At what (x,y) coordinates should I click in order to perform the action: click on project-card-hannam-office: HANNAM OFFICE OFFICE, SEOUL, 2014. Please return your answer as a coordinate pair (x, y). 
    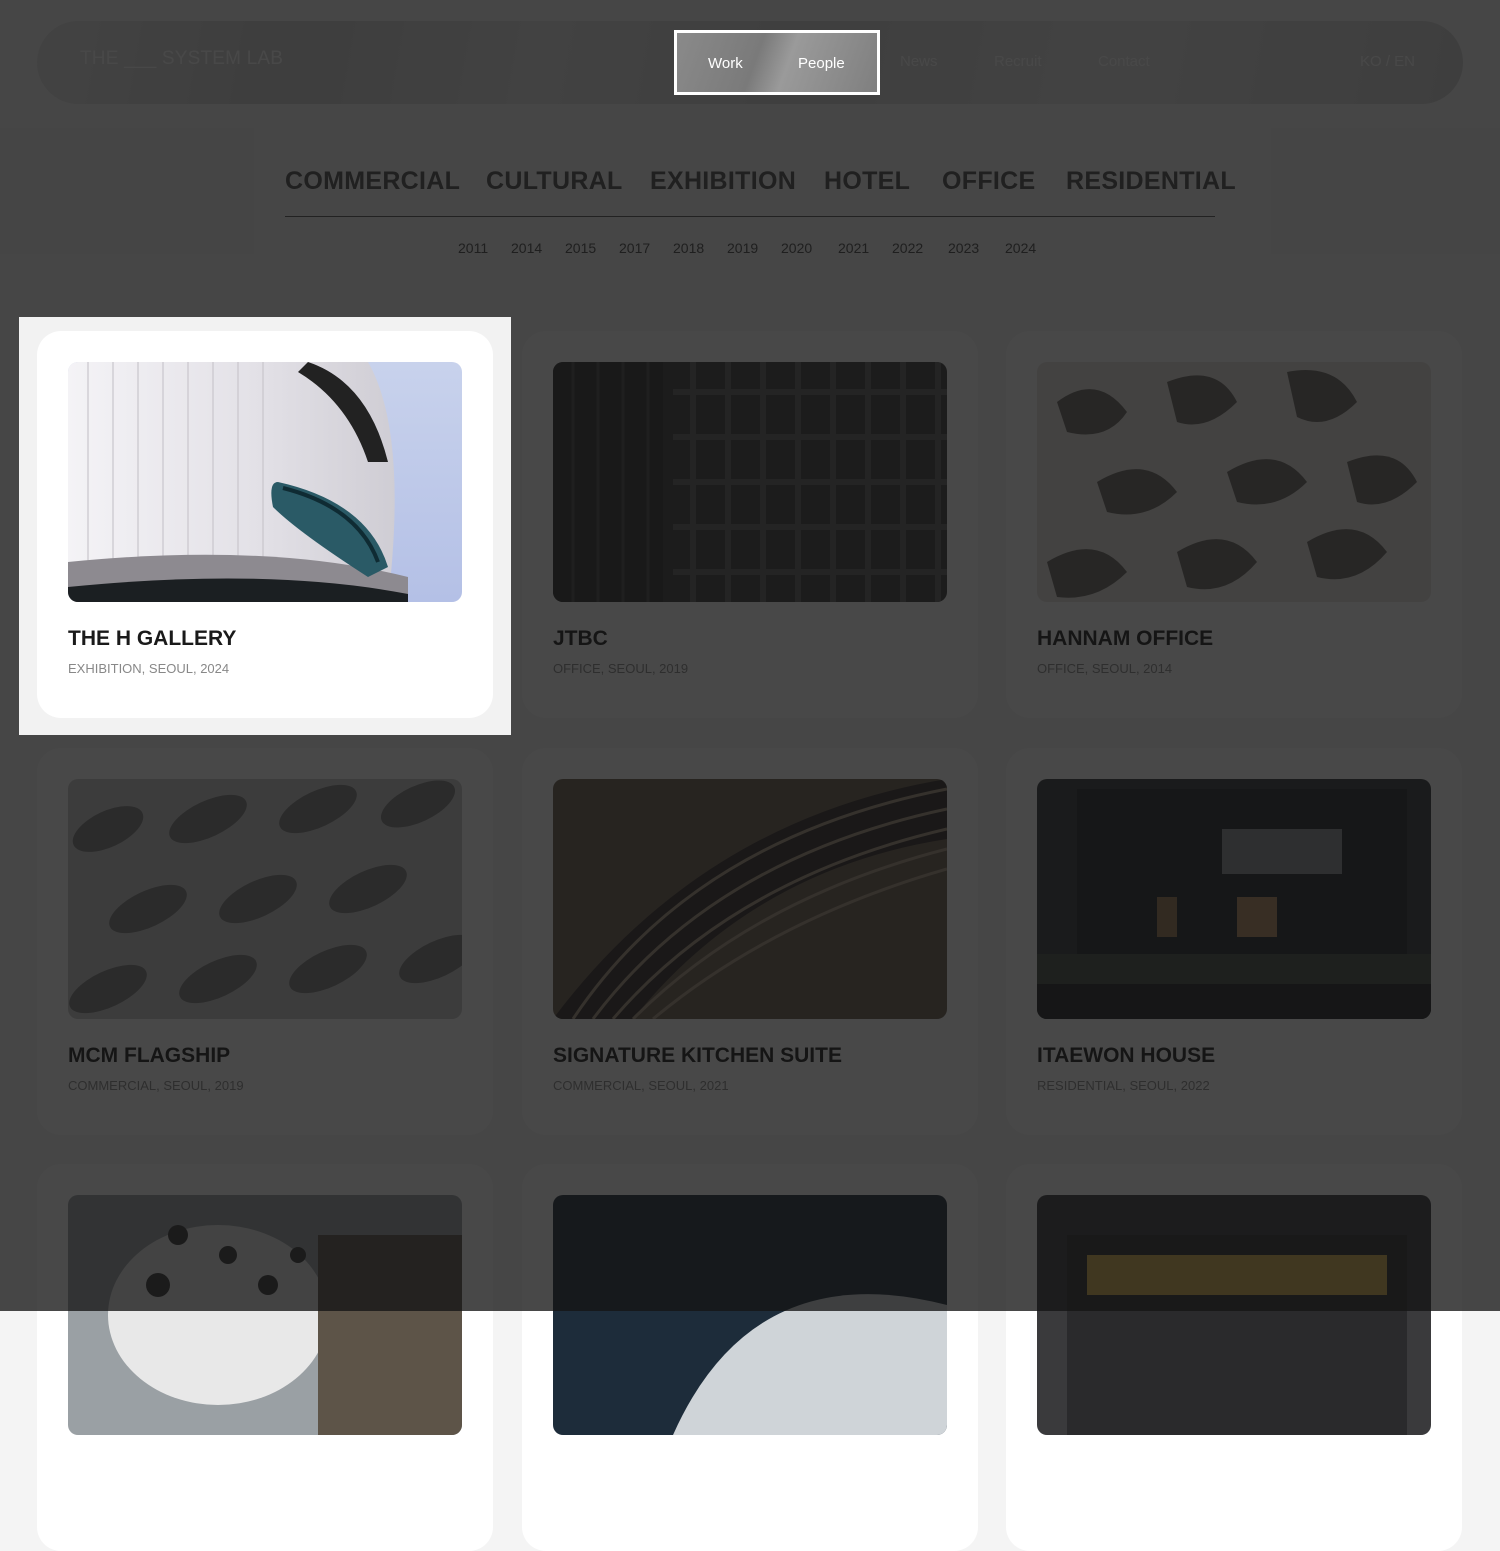
    Looking at the image, I should click on (1234, 524).